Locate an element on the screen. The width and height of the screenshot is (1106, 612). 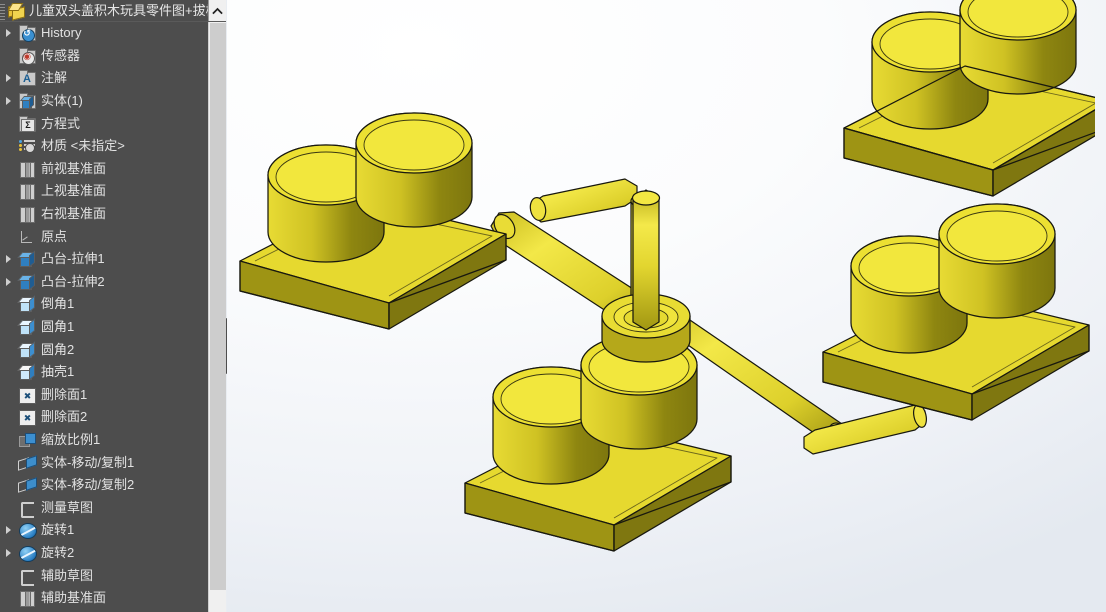
tree-item-7: 前视基准面 is located at coordinates (104, 169).